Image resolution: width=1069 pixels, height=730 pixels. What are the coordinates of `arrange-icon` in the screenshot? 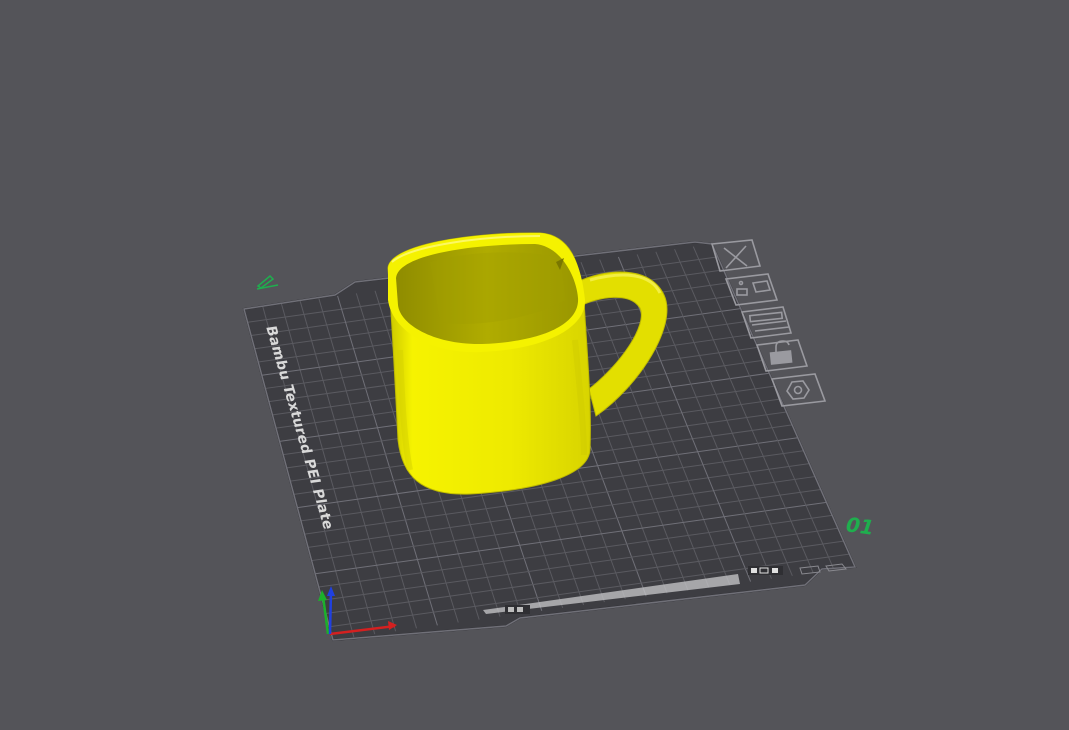 It's located at (751, 289).